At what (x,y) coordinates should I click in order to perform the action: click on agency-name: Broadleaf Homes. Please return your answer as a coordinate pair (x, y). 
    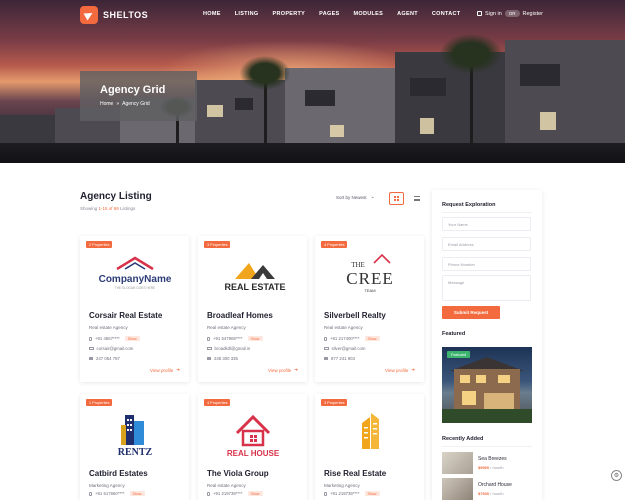
    Looking at the image, I should click on (240, 315).